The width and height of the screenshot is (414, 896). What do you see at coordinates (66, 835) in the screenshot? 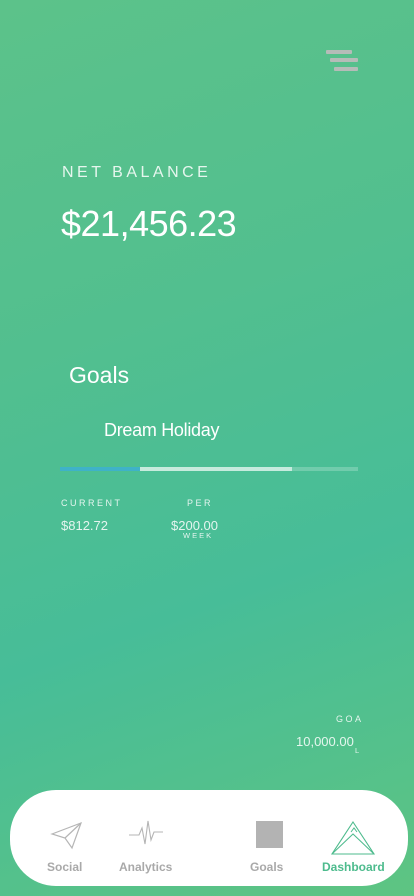
I see `paper-plane-icon` at bounding box center [66, 835].